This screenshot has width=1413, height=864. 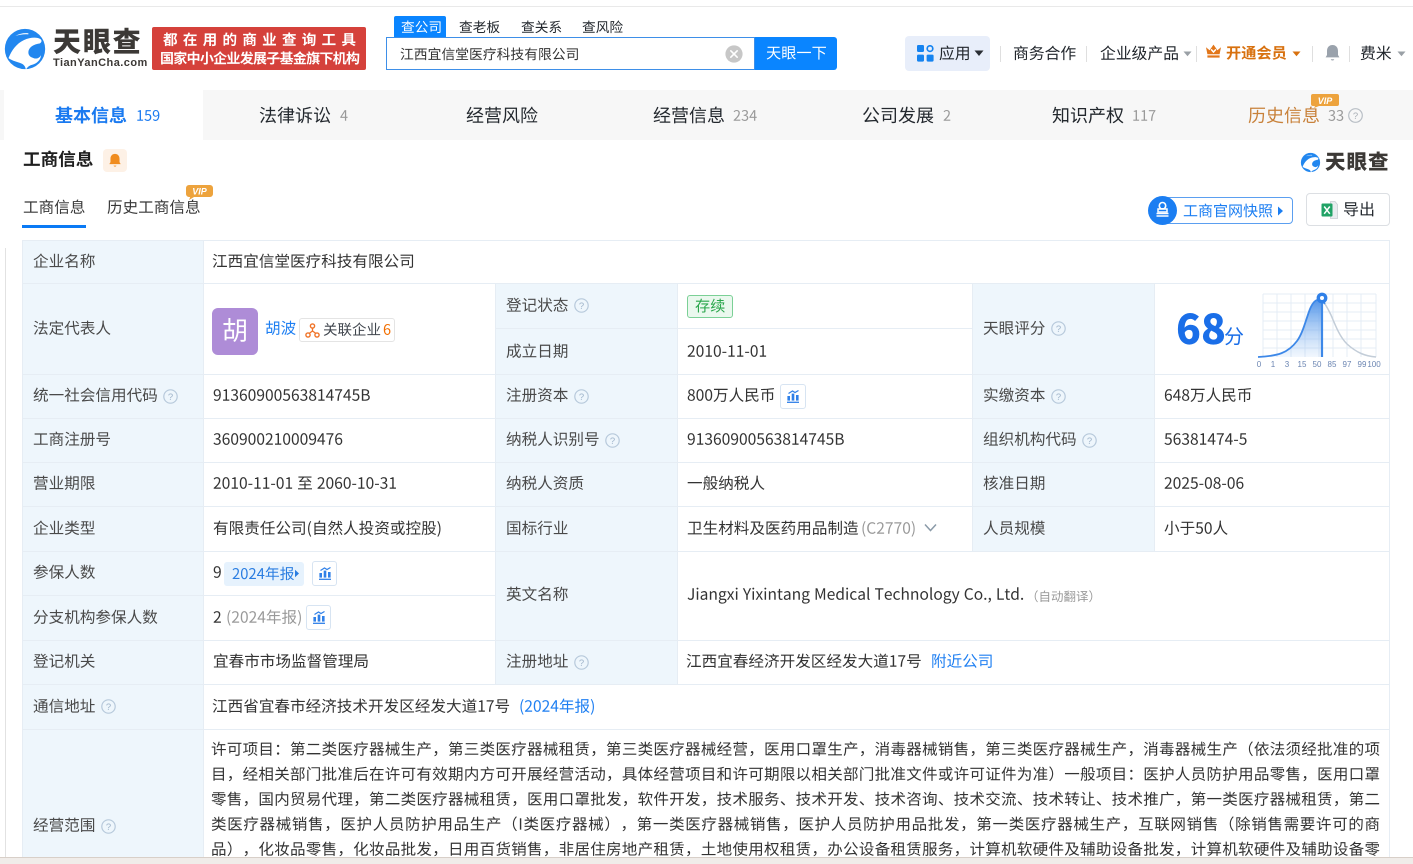 I want to click on svg-text: 0, so click(x=1259, y=364).